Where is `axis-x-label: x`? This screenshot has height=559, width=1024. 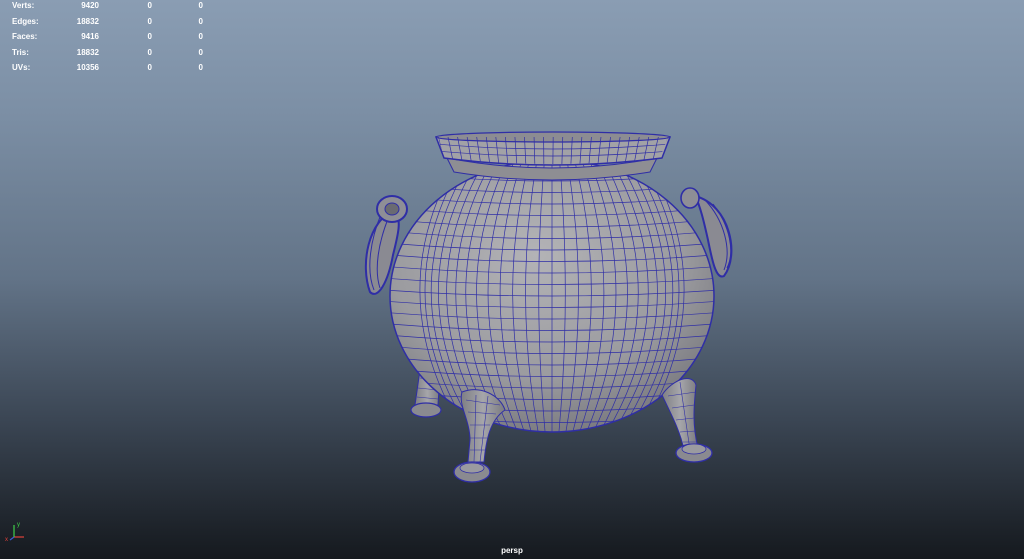 axis-x-label: x is located at coordinates (6, 539).